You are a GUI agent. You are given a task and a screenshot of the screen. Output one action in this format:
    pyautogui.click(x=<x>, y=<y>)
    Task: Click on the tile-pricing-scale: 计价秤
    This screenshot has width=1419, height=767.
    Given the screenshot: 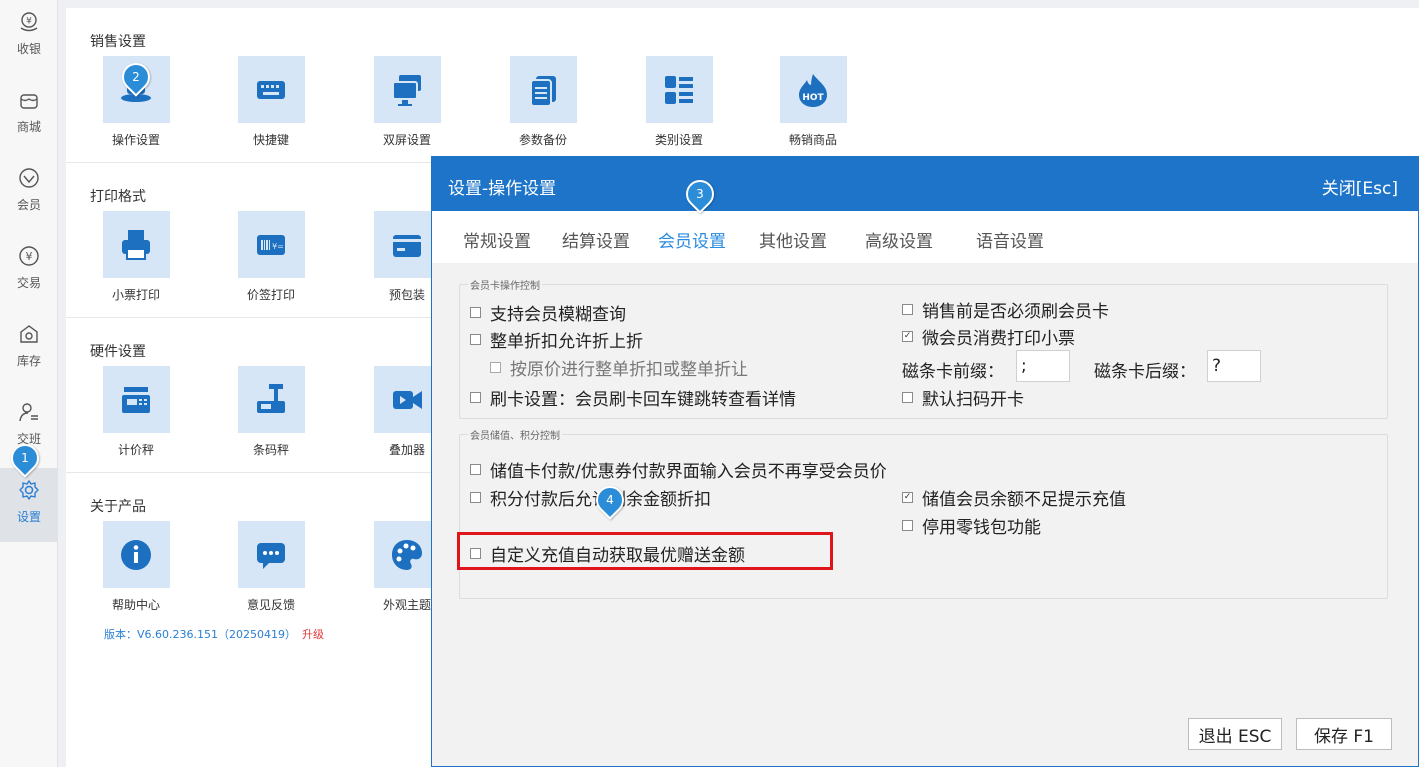 What is the action you would take?
    pyautogui.click(x=136, y=412)
    